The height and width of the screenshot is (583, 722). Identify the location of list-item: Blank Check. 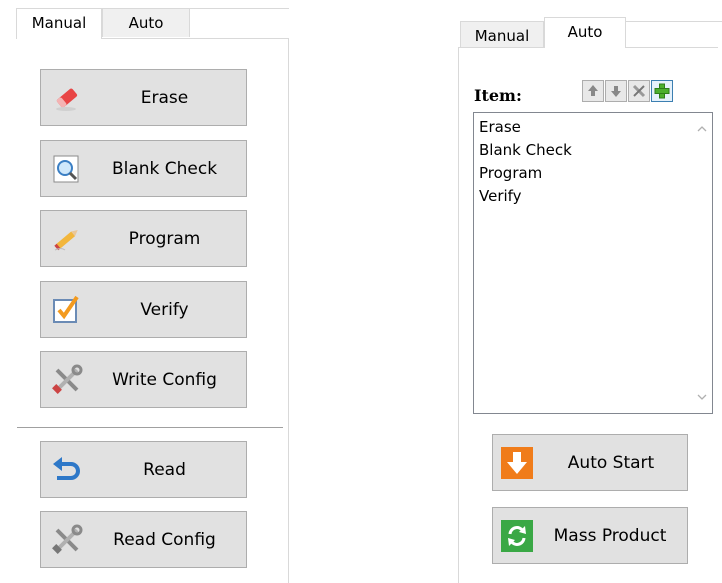
(593, 150).